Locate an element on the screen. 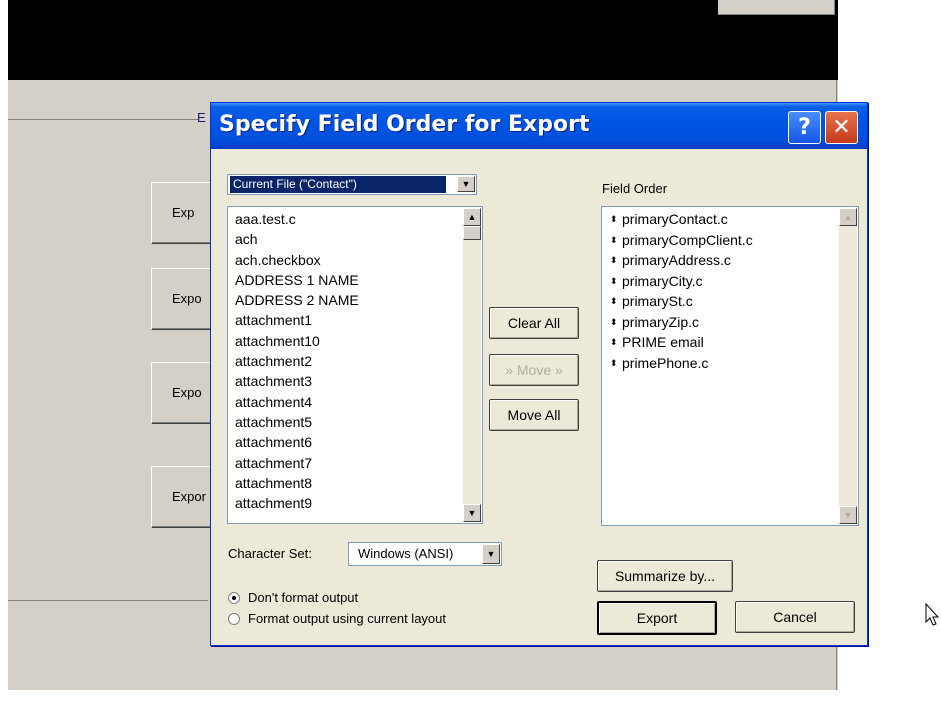  charset-select: Windows (ANSI) ▼ is located at coordinates (425, 554).